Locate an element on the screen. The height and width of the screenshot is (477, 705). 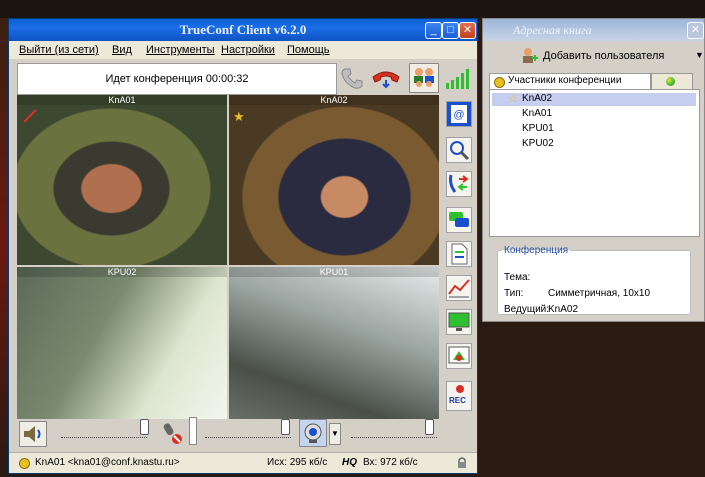
menu-view: Вид is located at coordinates (122, 50).